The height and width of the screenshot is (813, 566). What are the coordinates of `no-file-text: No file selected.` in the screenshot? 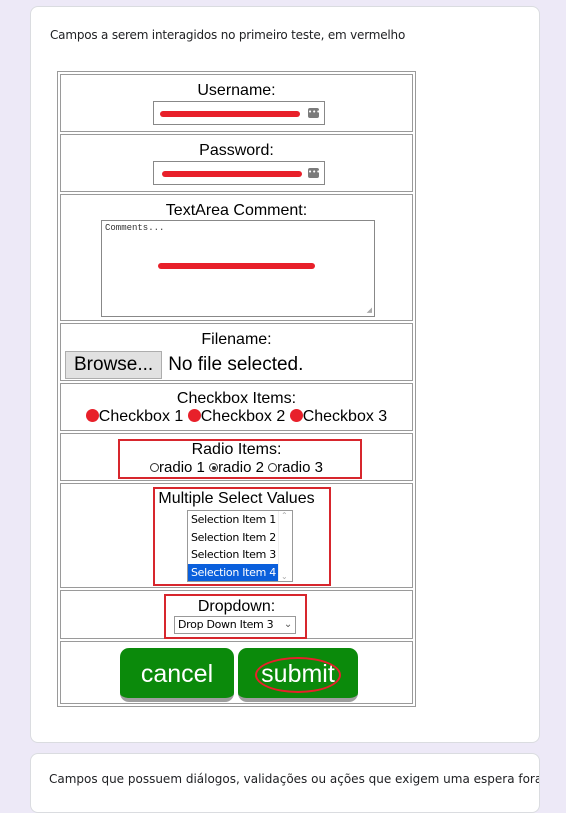 It's located at (236, 364).